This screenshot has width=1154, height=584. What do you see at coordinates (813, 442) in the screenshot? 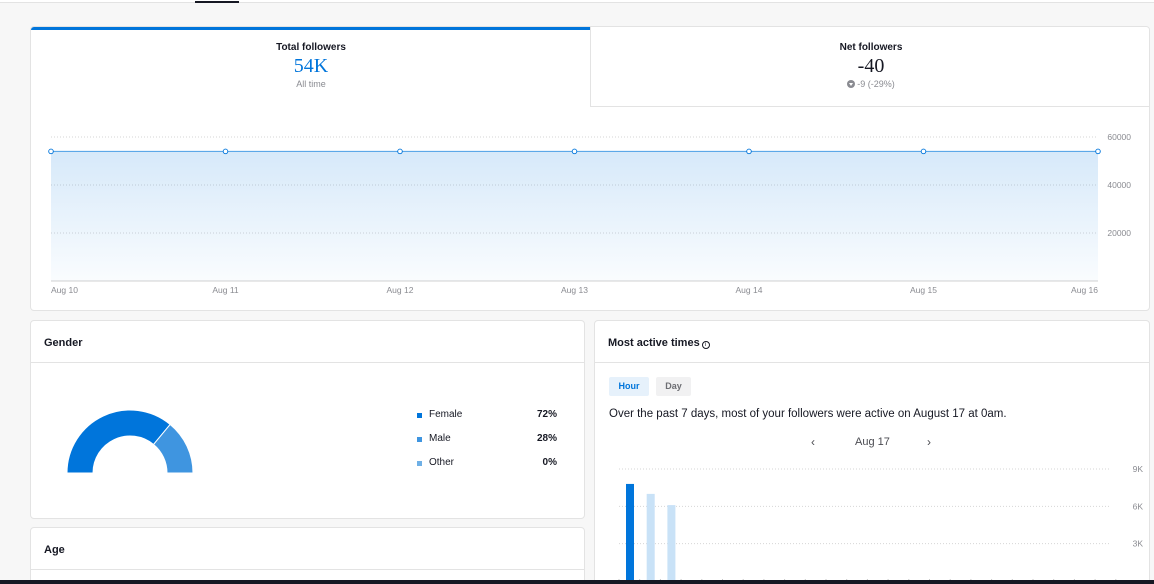
I see `chevron-left-icon: ‹` at bounding box center [813, 442].